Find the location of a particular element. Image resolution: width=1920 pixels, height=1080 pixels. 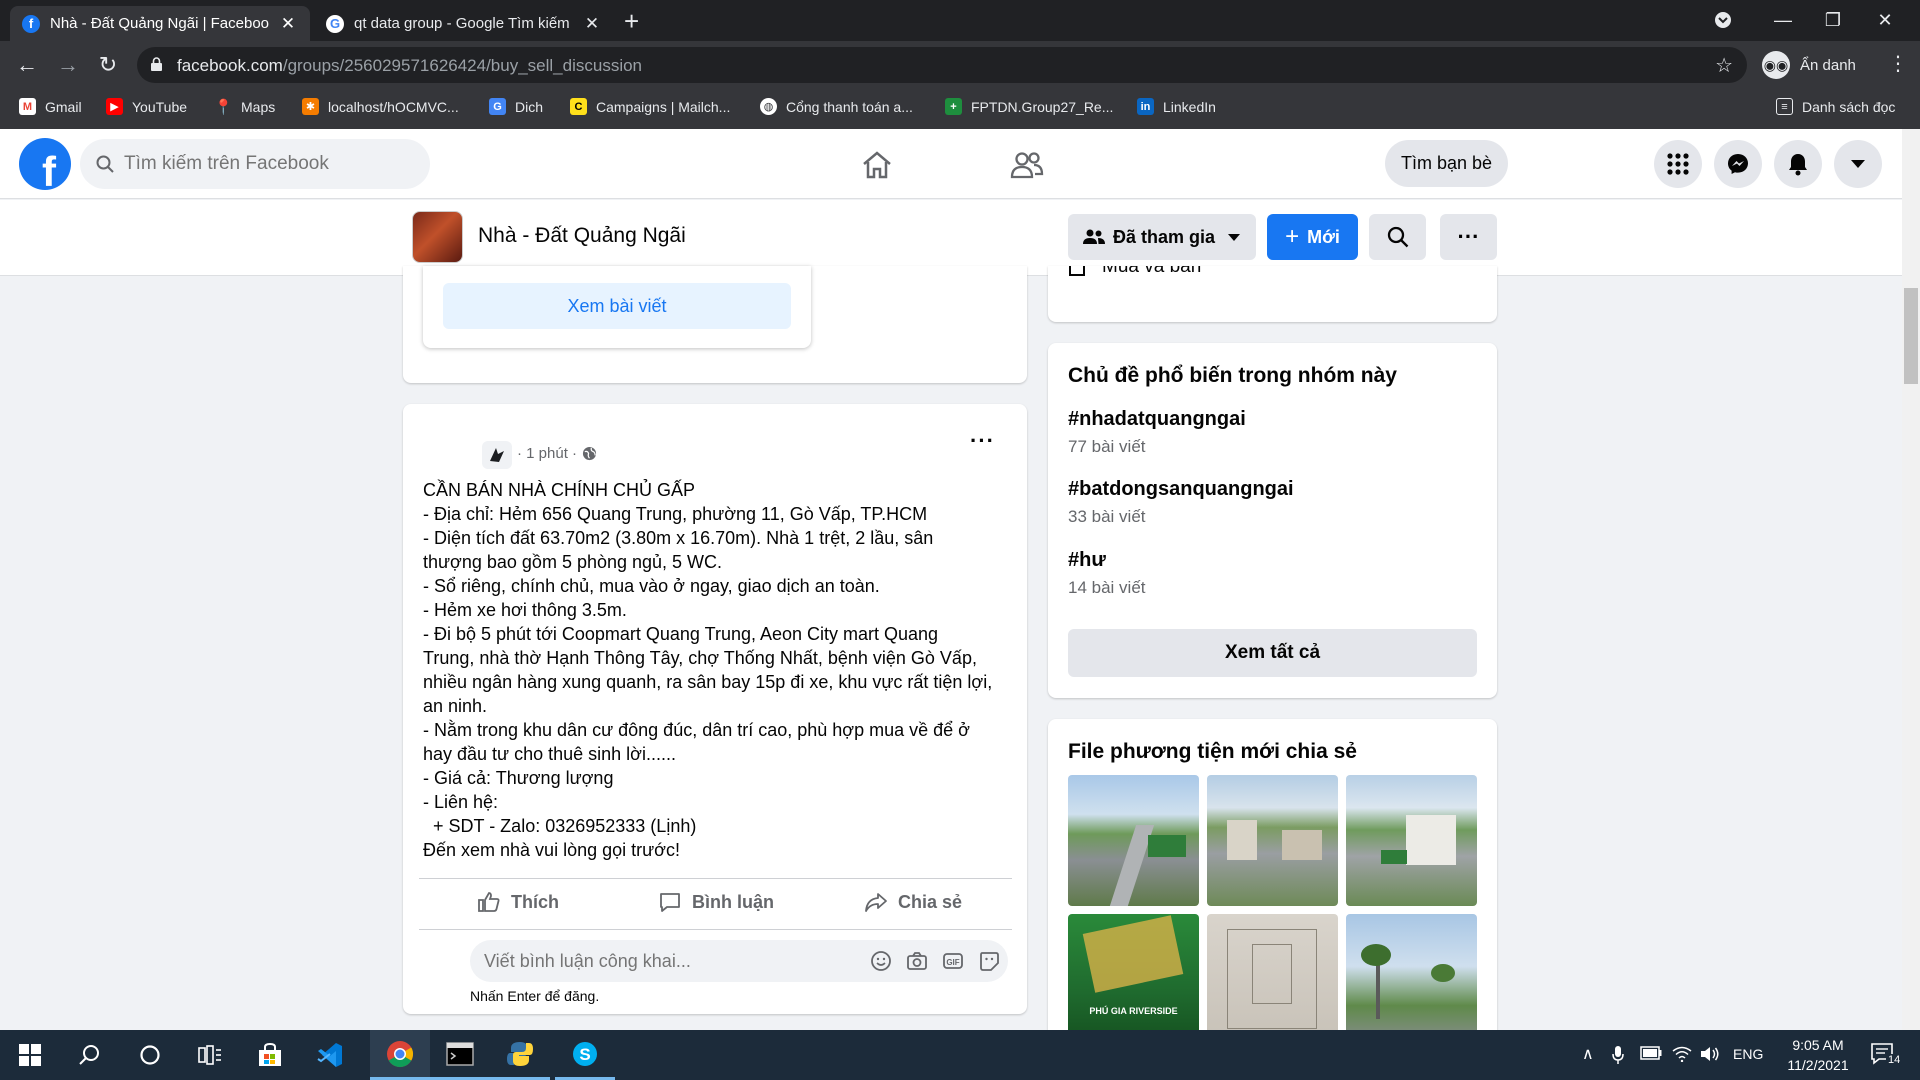

post-options-icon: ··· is located at coordinates (982, 441).